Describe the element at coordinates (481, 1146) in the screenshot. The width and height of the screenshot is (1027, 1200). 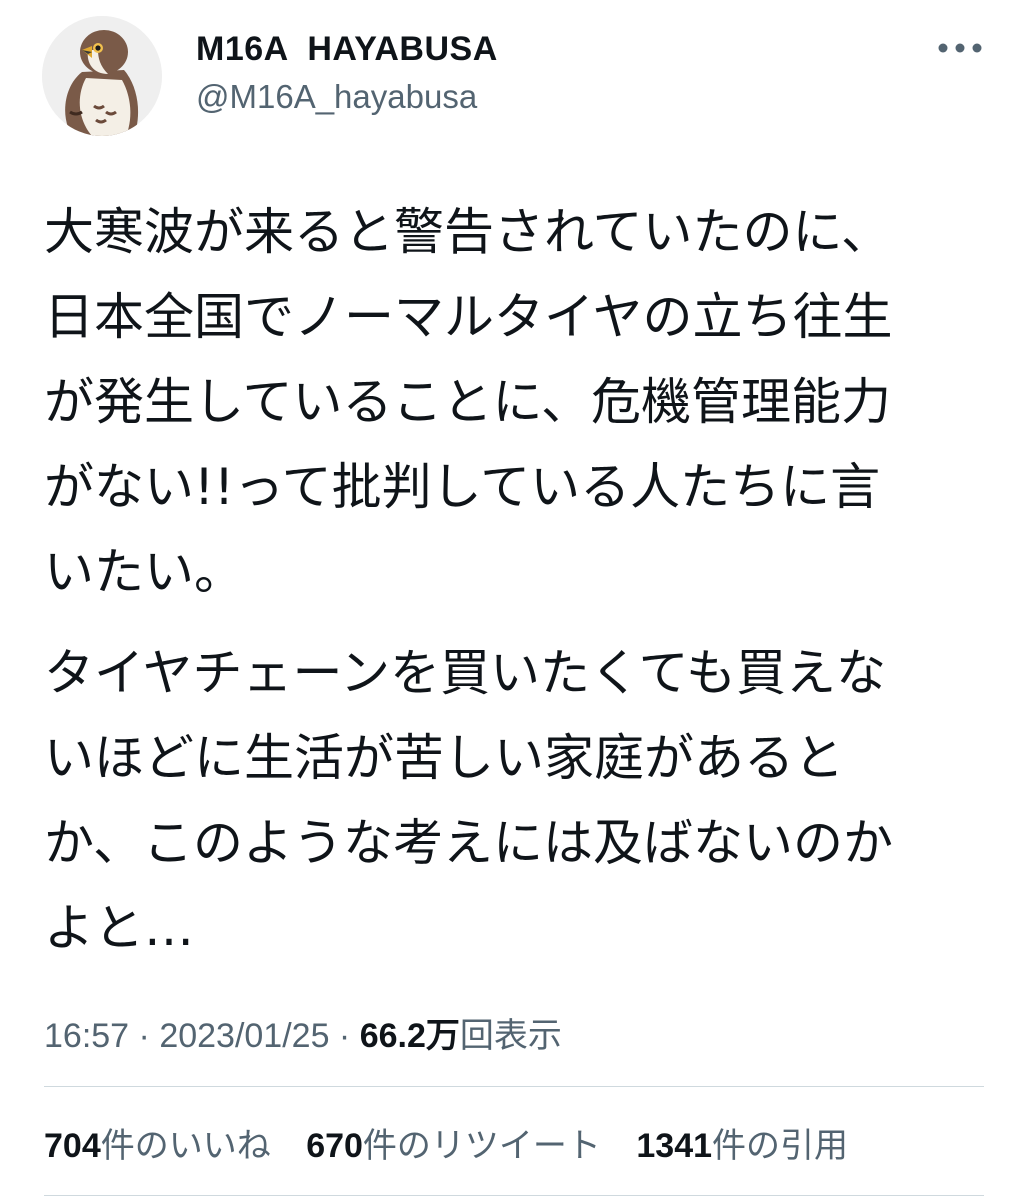
I see `retweets-label: 件のリツイート` at that location.